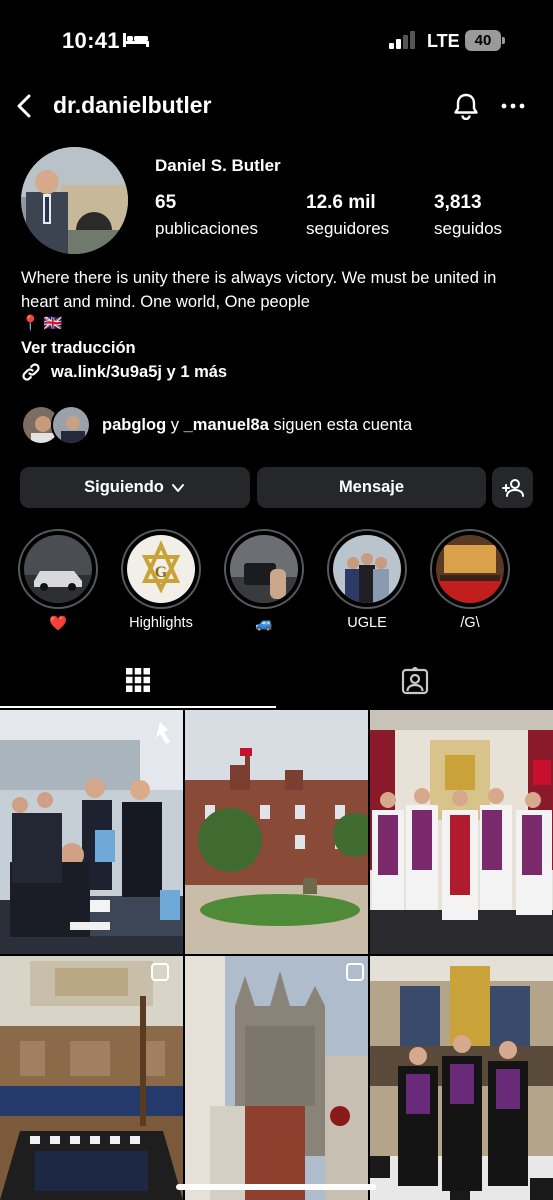 This screenshot has width=553, height=1200. Describe the element at coordinates (161, 623) in the screenshot. I see `highlight-label: Highlights` at that location.